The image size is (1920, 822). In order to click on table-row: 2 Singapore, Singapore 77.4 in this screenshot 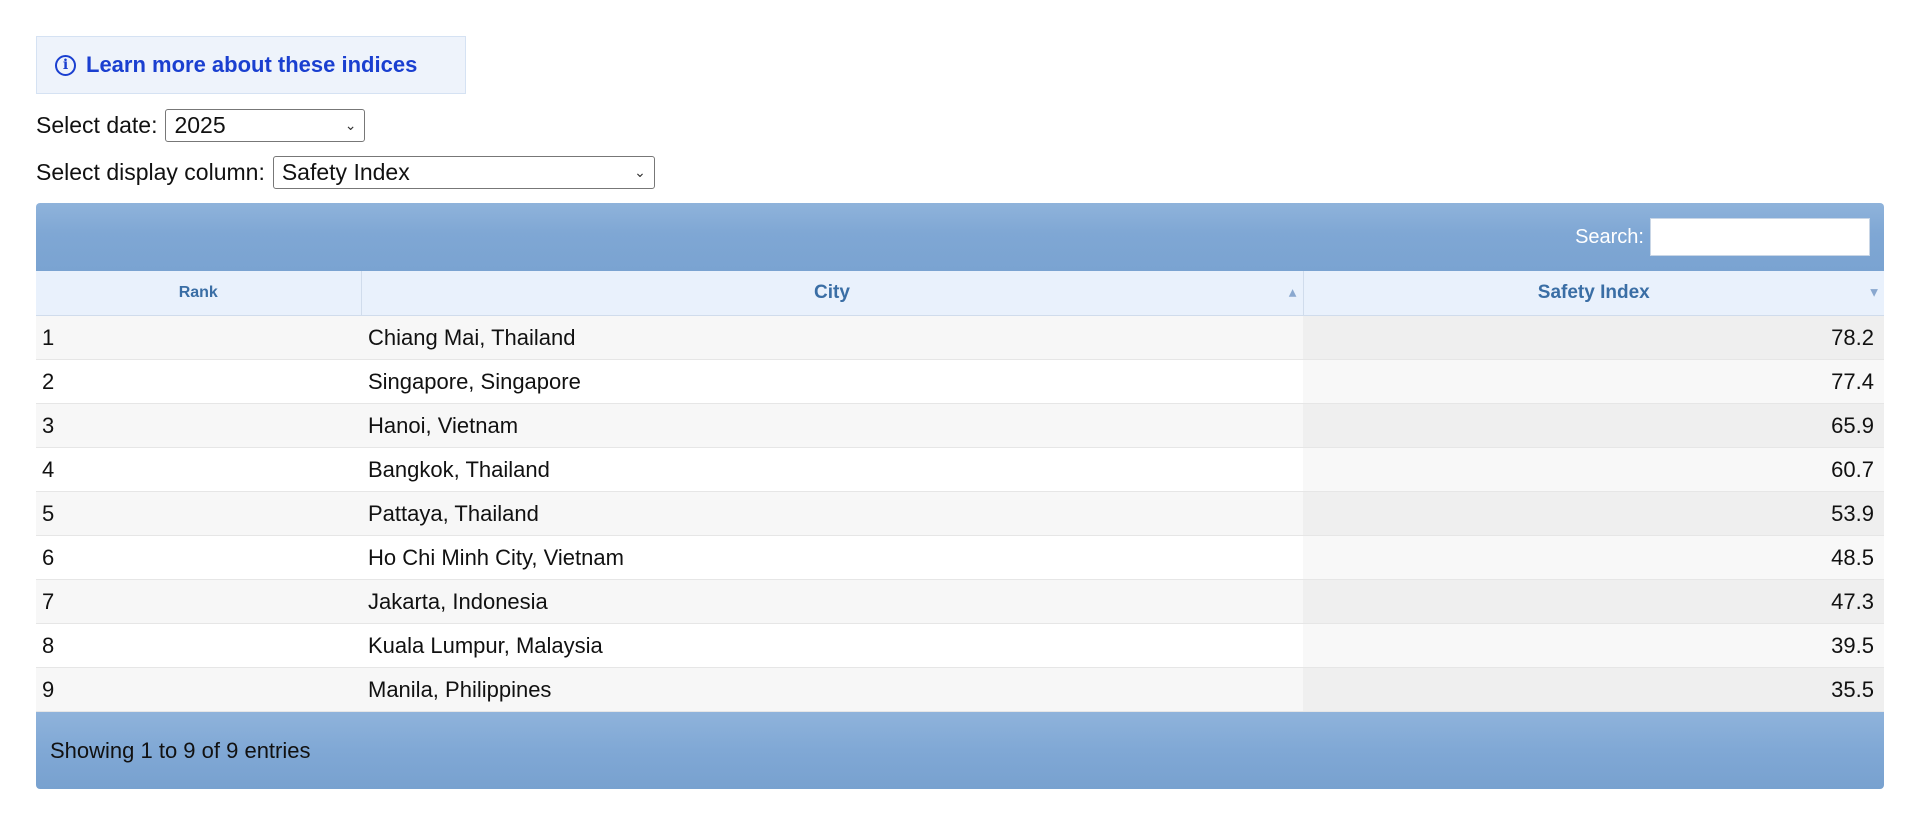, I will do `click(960, 381)`.